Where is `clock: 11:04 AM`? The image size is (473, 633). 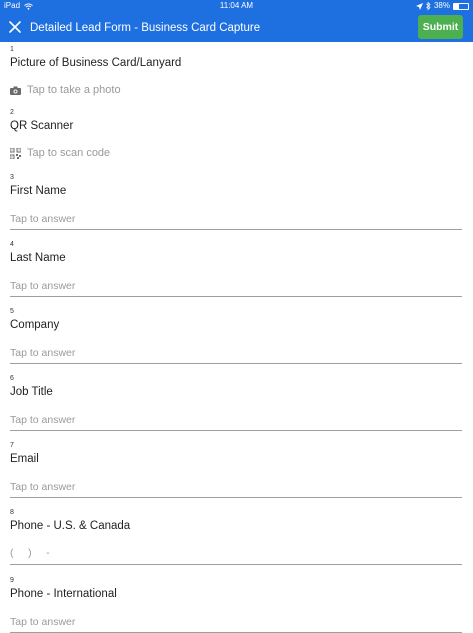 clock: 11:04 AM is located at coordinates (236, 5).